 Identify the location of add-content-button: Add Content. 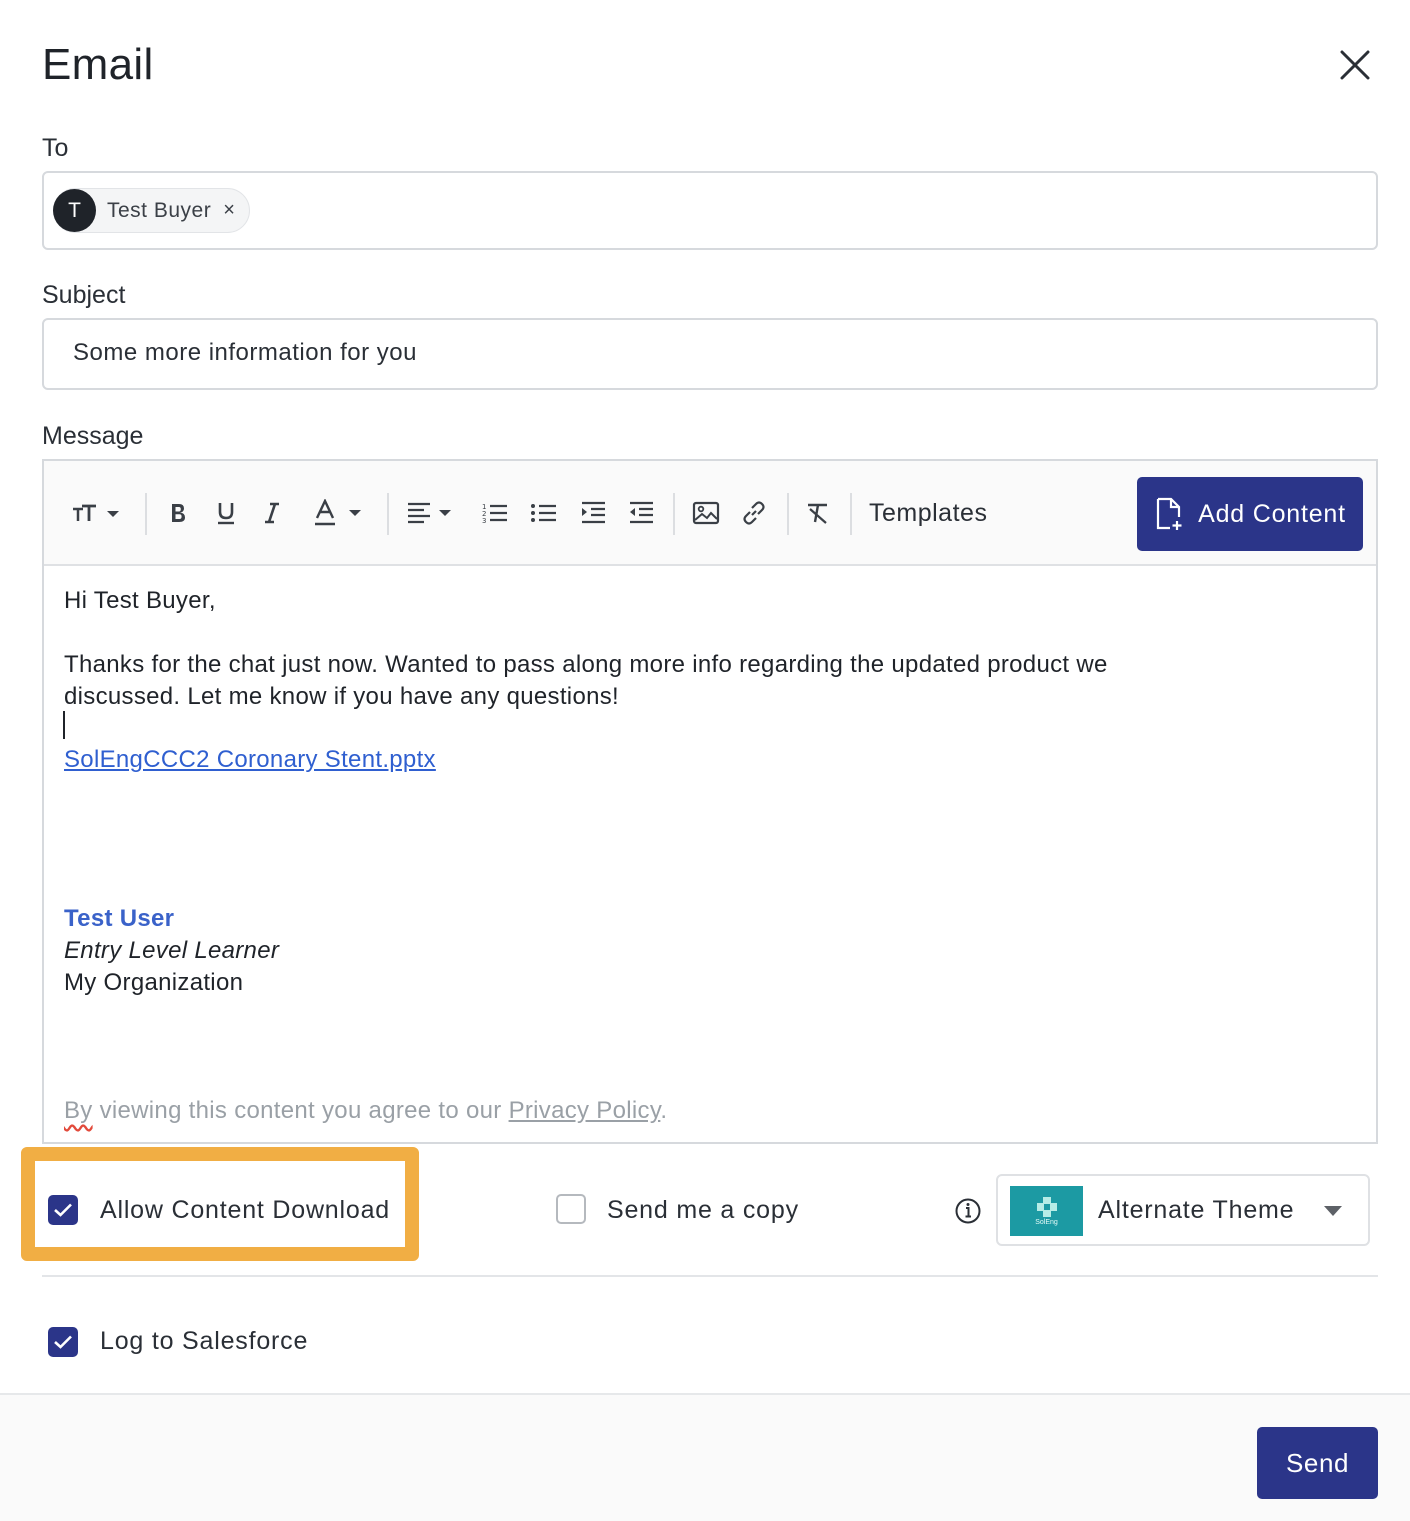
(1250, 514).